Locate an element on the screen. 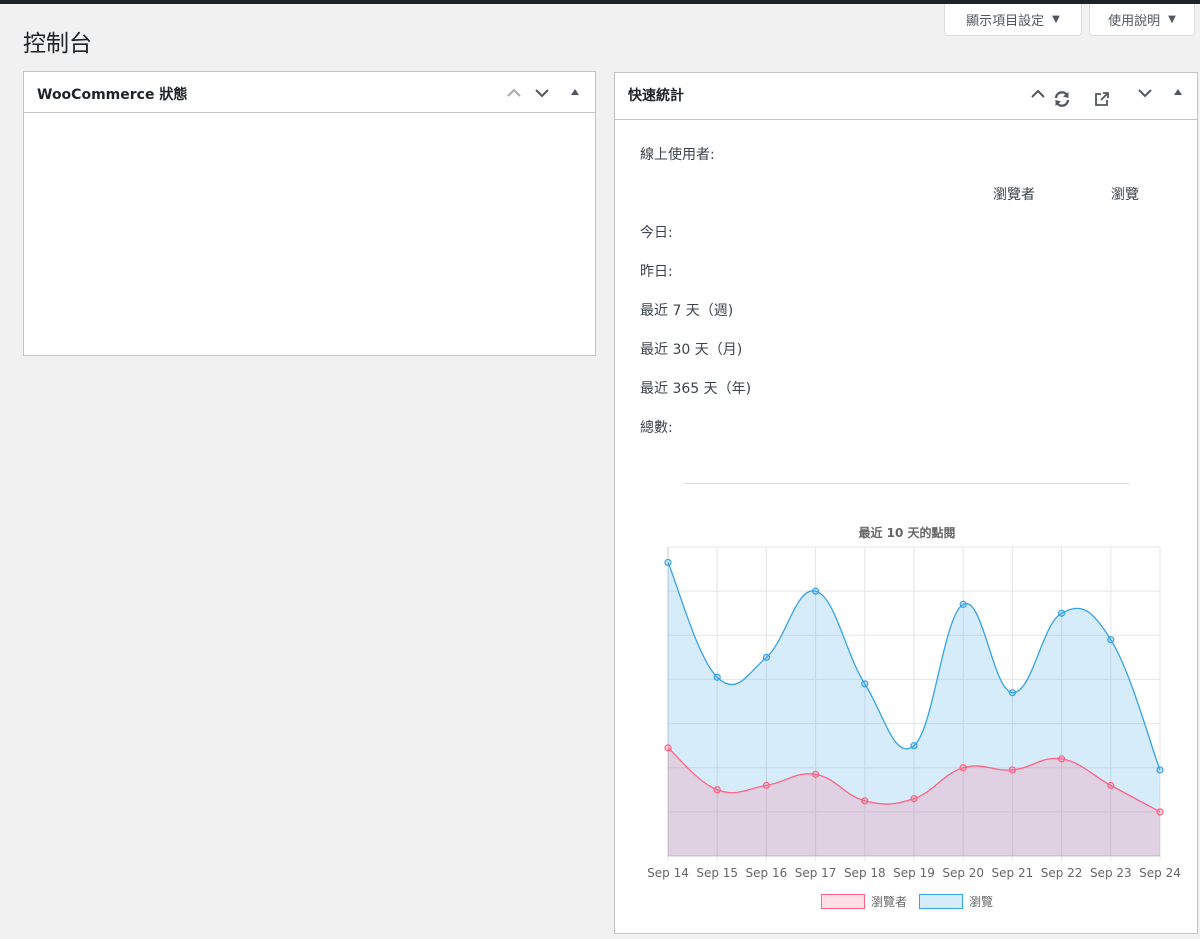 The image size is (1200, 939). legend-swatch-visitors is located at coordinates (842, 901).